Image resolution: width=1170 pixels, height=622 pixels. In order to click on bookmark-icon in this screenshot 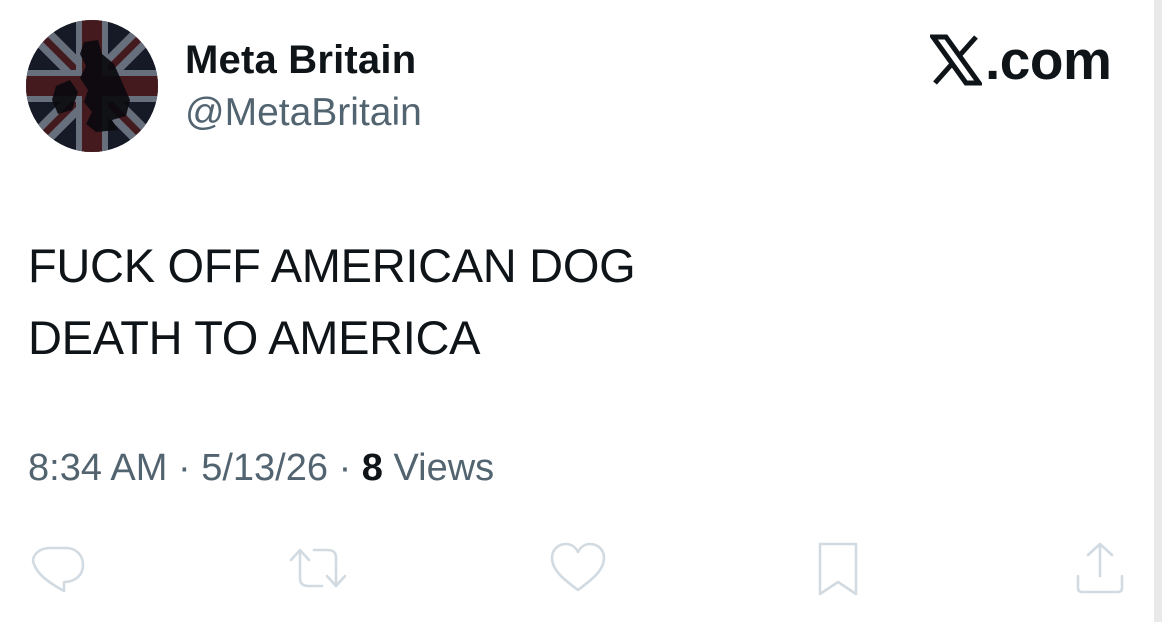, I will do `click(838, 569)`.